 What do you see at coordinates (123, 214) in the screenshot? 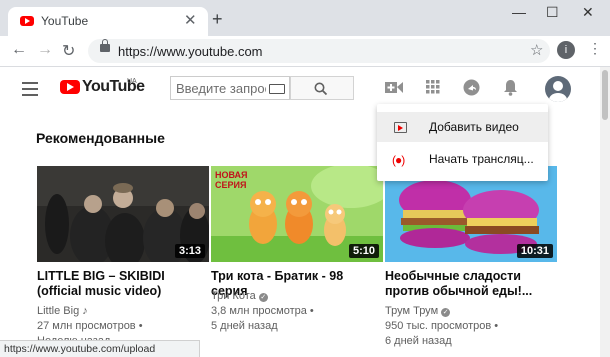
I see `video-thumbnail: 3:13` at bounding box center [123, 214].